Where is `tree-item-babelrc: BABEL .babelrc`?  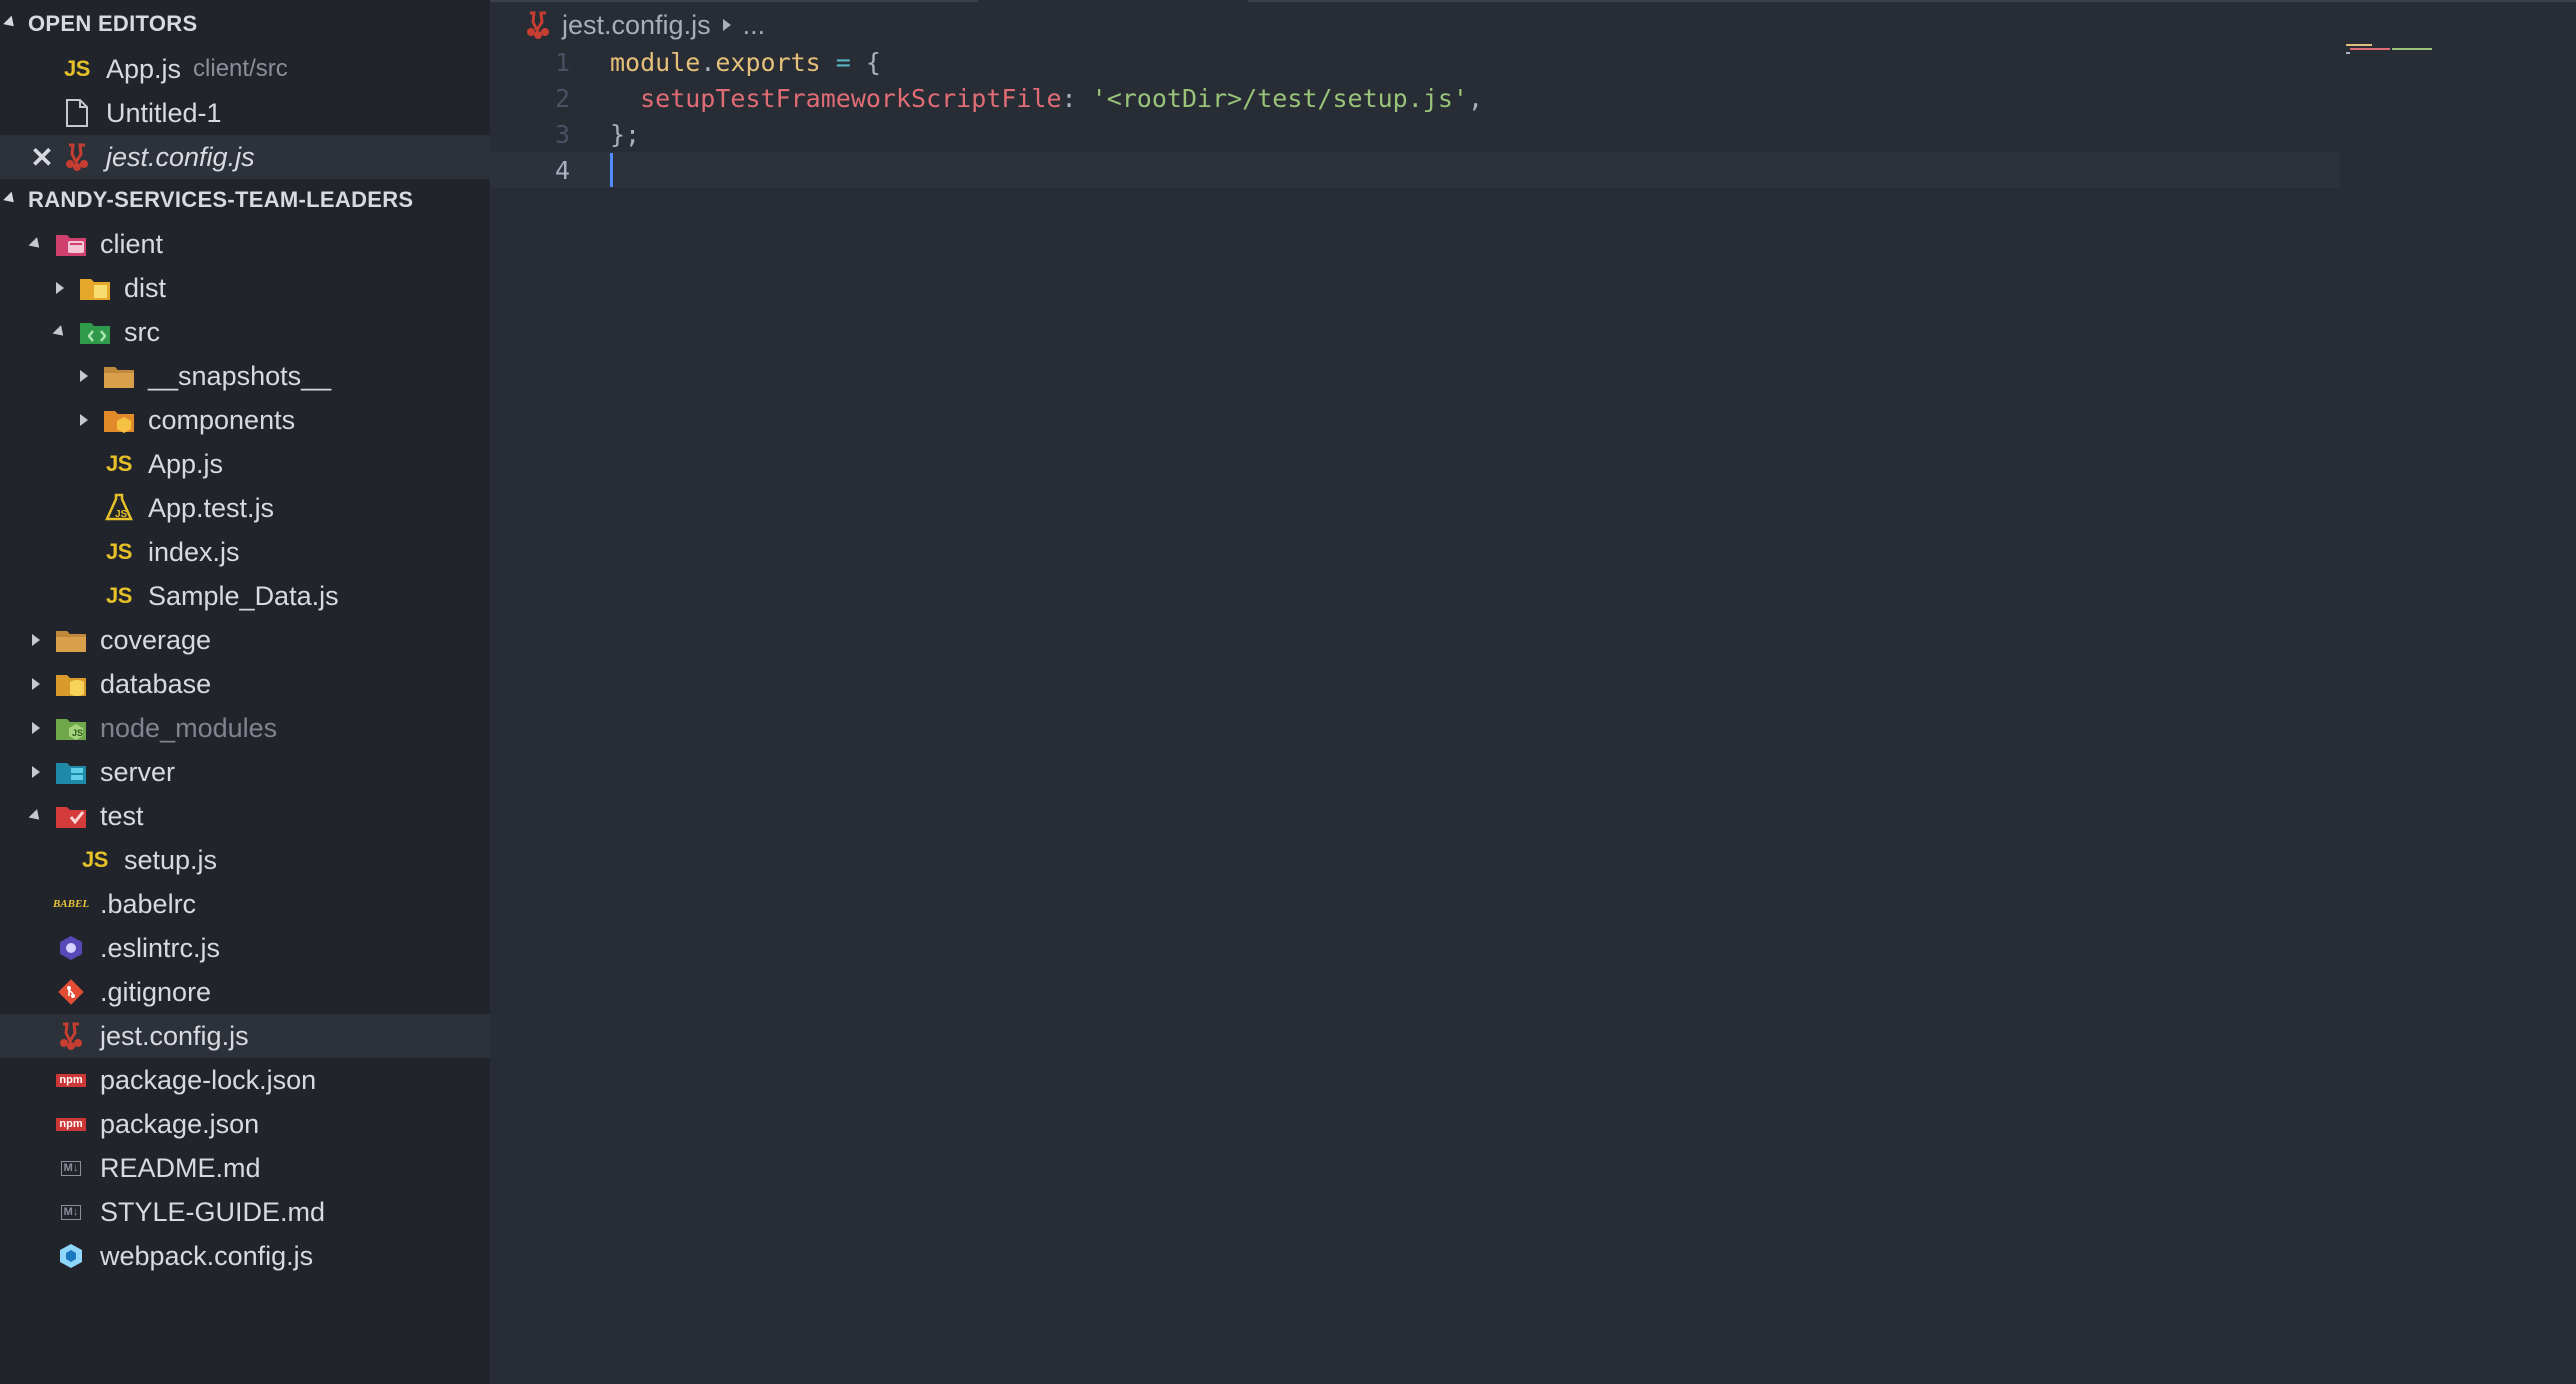 tree-item-babelrc: BABEL .babelrc is located at coordinates (245, 904).